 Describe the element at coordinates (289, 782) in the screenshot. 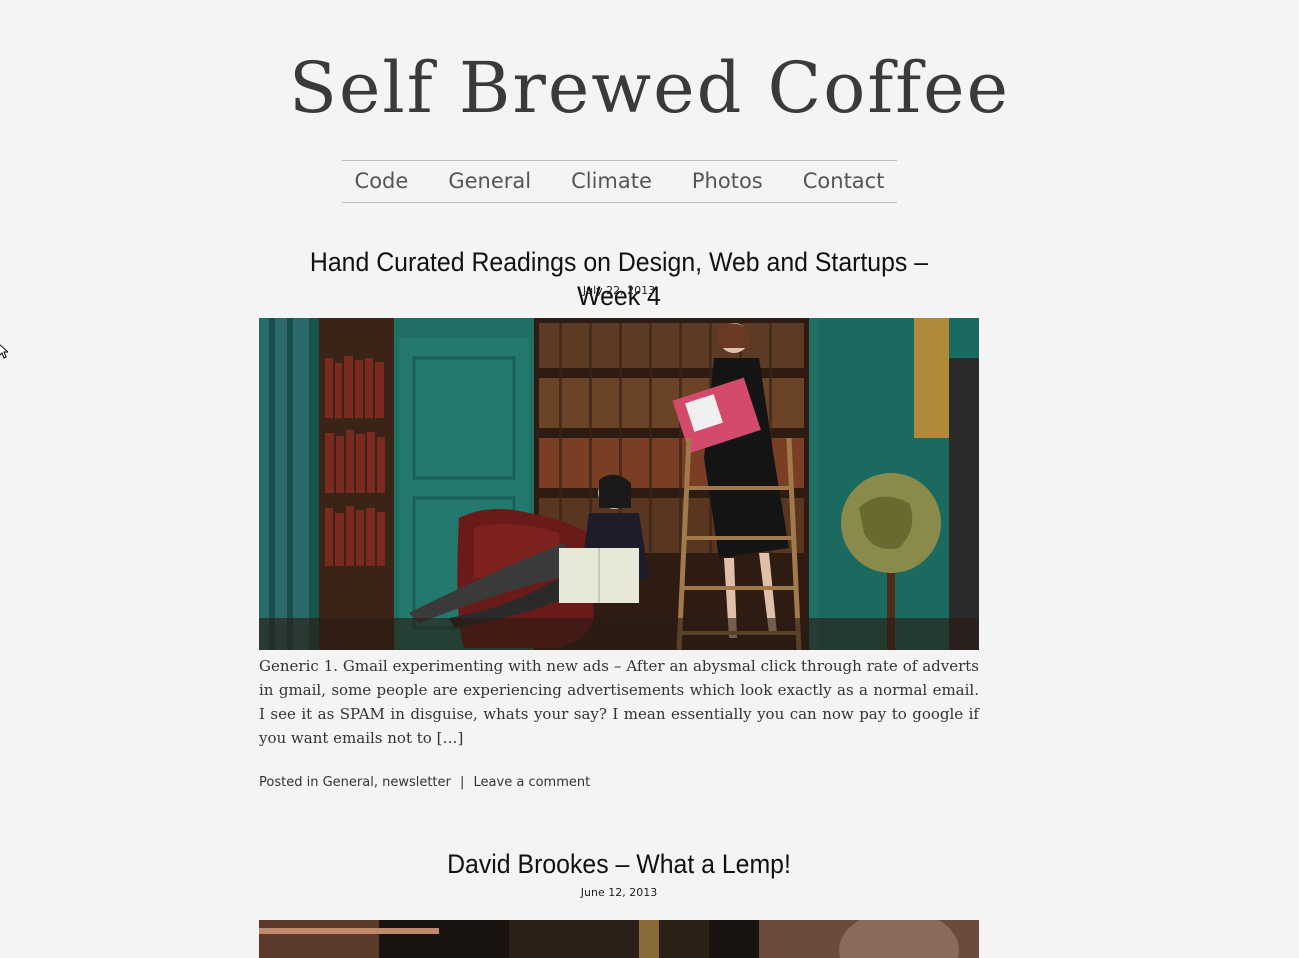

I see `posted-in-label: Posted in` at that location.